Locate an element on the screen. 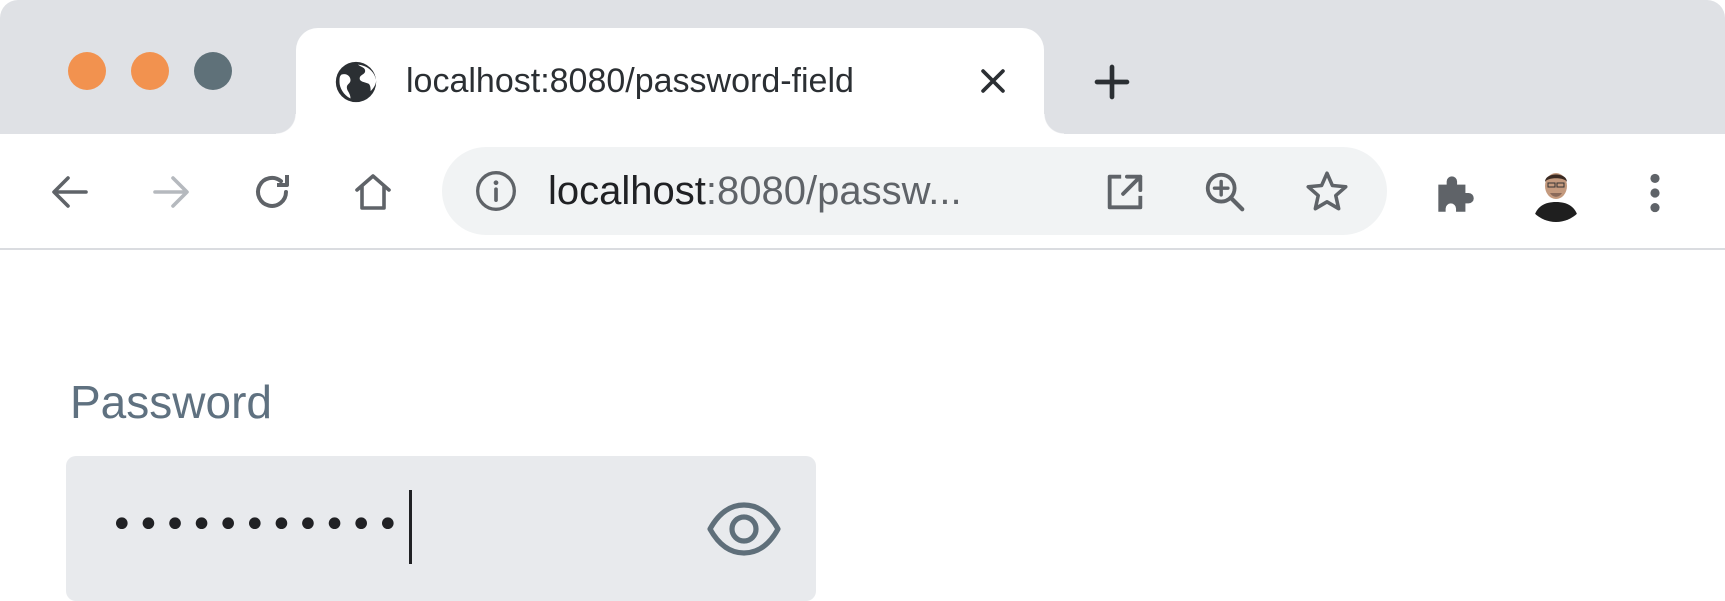 This screenshot has height=601, width=1725. close-icon is located at coordinates (993, 81).